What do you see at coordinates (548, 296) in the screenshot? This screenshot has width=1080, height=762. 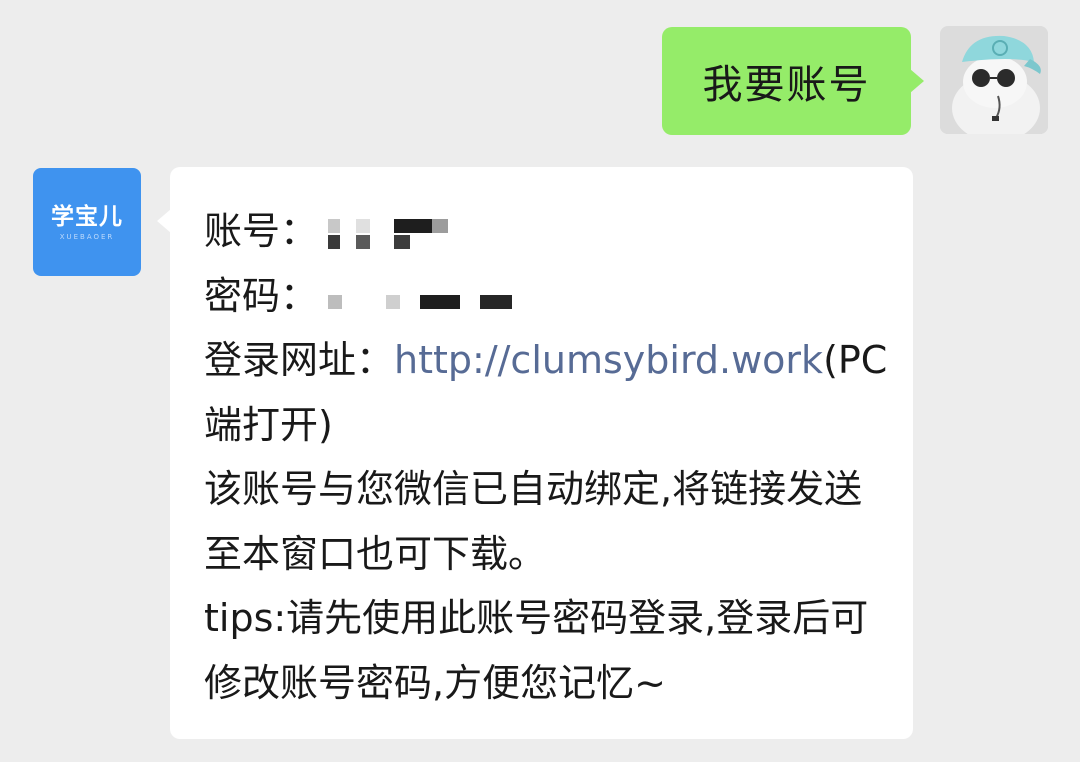 I see `password-line: 密码：` at bounding box center [548, 296].